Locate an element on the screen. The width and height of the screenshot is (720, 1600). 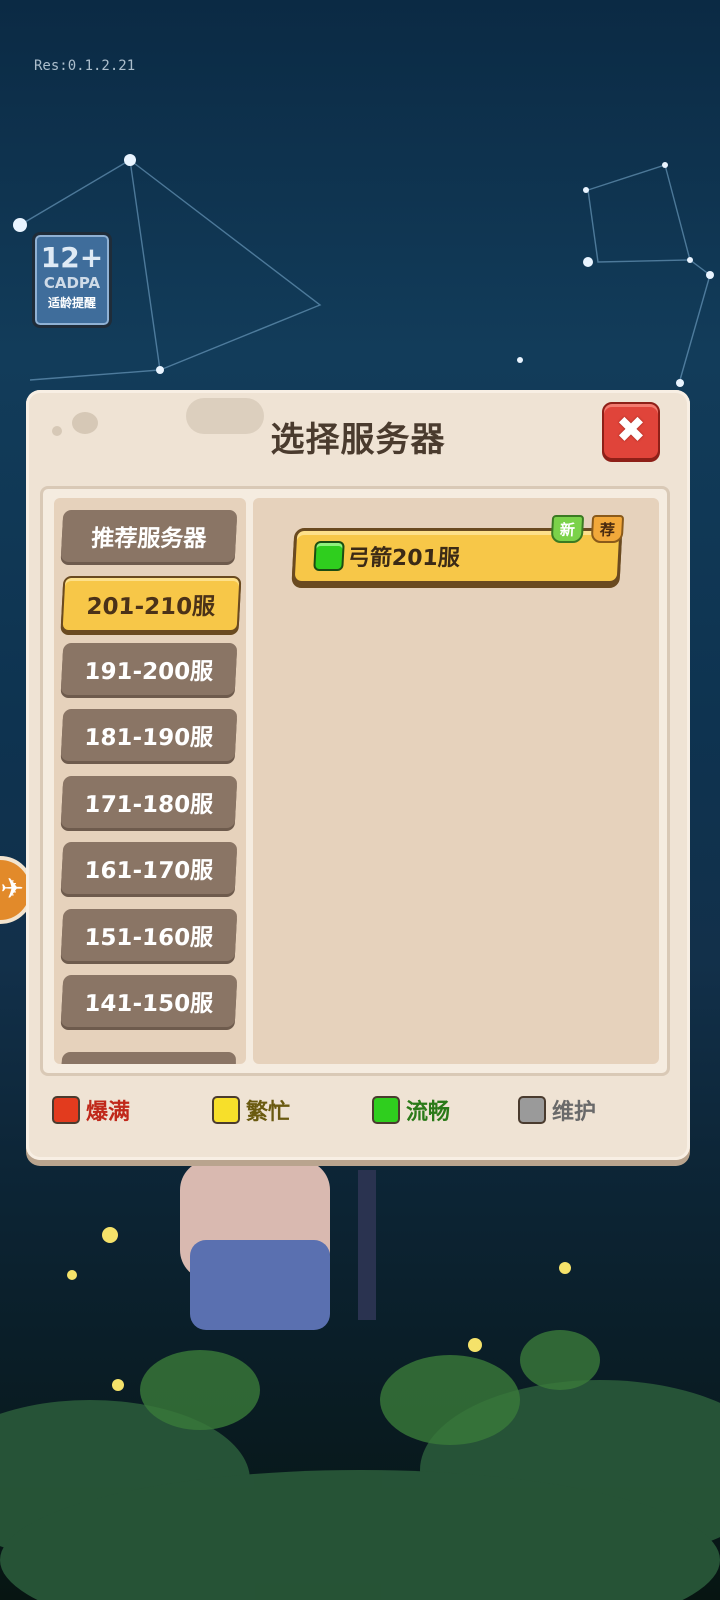
tab-201-210: 201-210服 is located at coordinates (151, 604).